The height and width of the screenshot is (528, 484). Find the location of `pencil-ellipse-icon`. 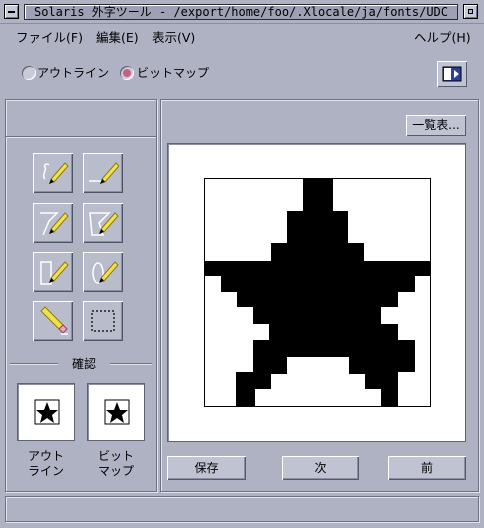

pencil-ellipse-icon is located at coordinates (105, 272).